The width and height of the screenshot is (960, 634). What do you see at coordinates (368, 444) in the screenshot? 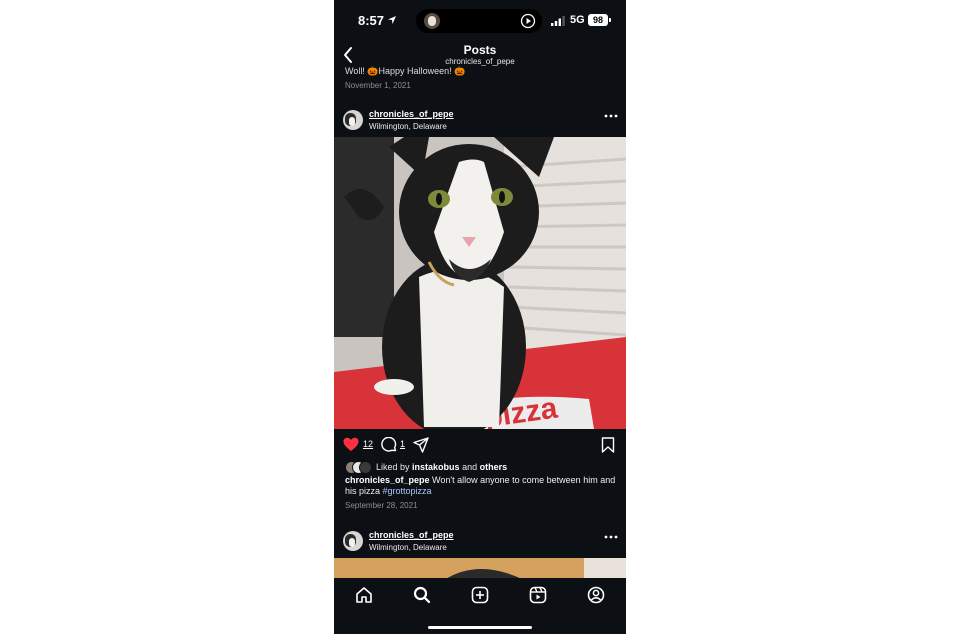
I see `like-count: 12` at bounding box center [368, 444].